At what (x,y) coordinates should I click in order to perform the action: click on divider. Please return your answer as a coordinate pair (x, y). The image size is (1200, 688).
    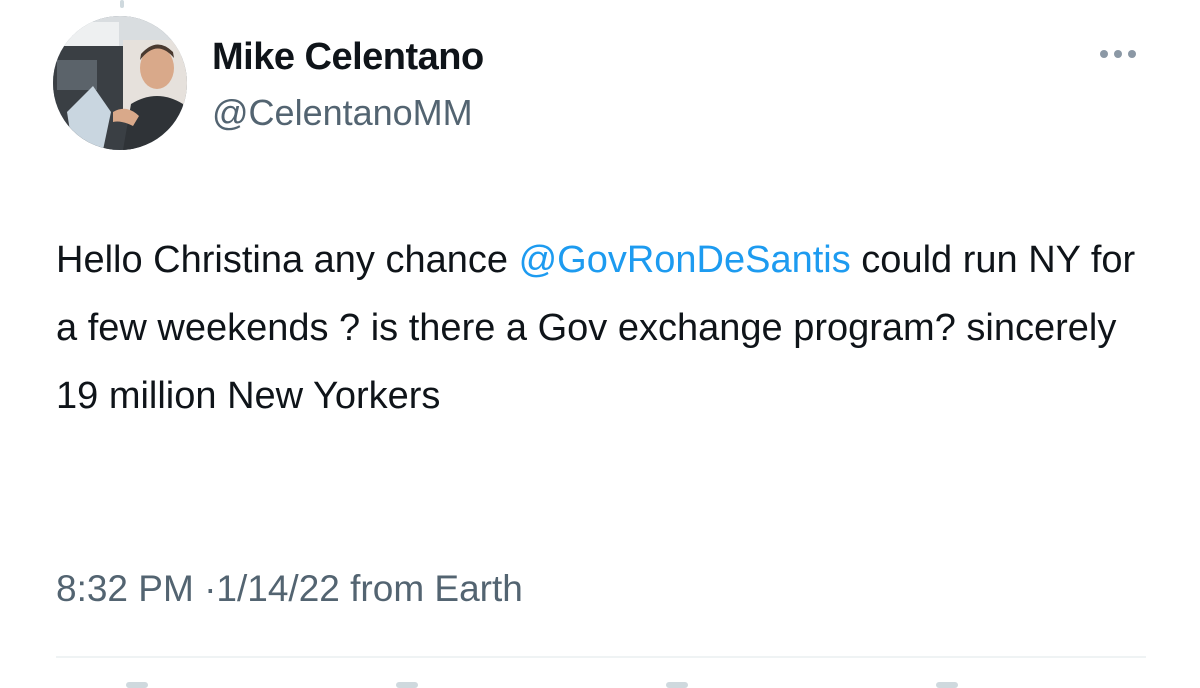
    Looking at the image, I should click on (601, 657).